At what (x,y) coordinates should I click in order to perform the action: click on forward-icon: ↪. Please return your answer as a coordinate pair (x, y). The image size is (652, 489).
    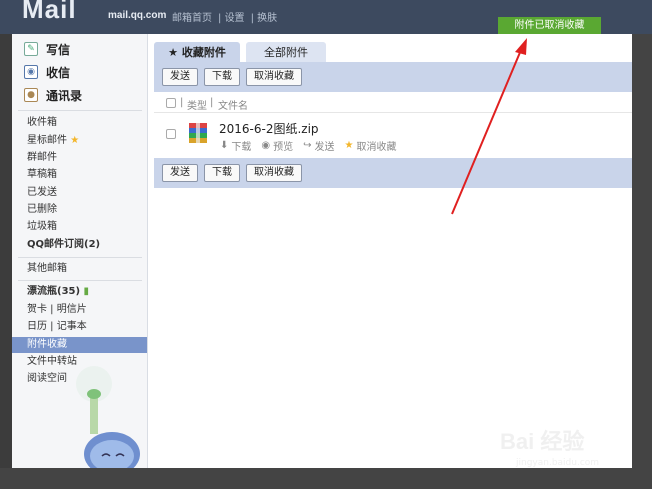
    Looking at the image, I should click on (307, 145).